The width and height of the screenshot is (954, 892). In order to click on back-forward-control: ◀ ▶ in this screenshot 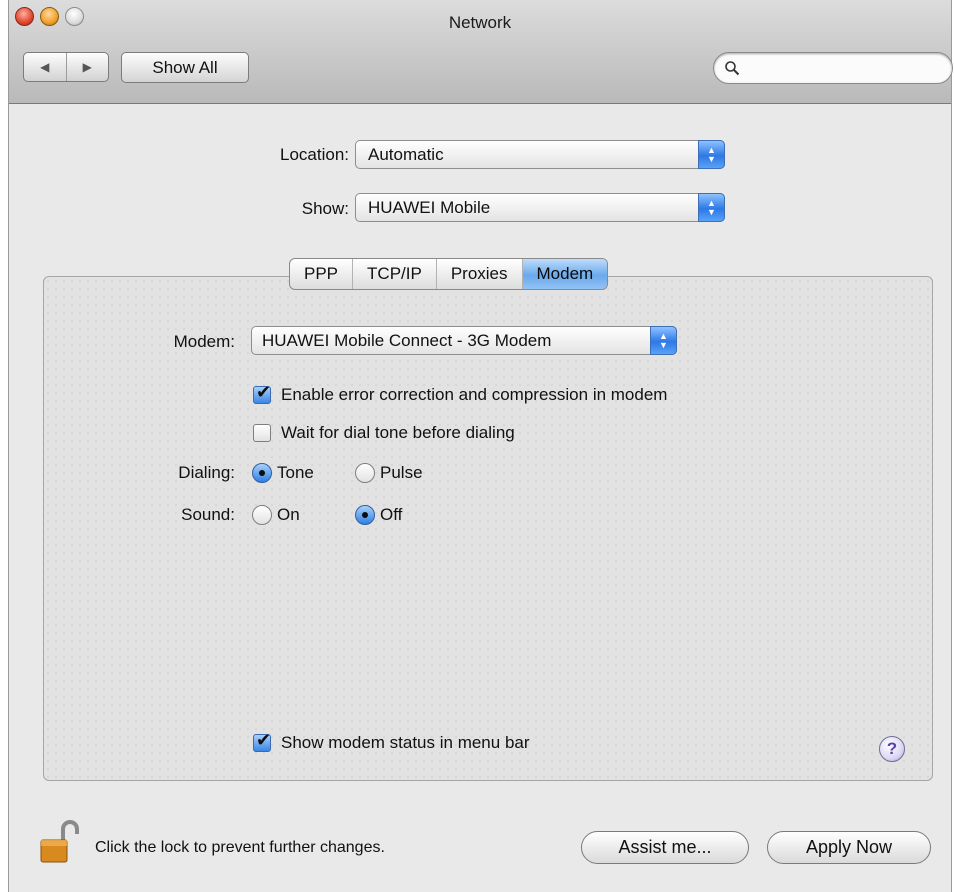, I will do `click(66, 67)`.